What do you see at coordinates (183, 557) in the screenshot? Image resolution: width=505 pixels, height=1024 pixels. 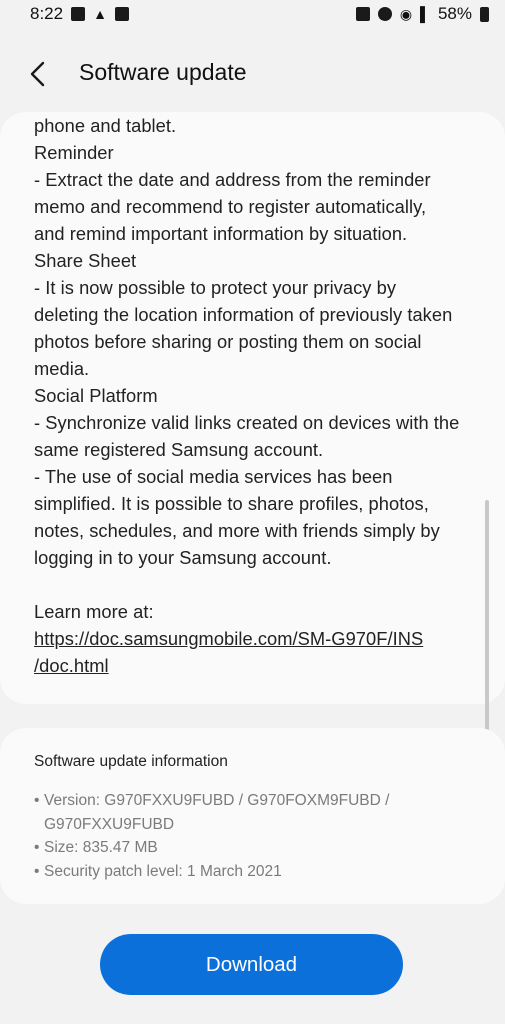 I see `release-note-line: logging in to your Samsung account.` at bounding box center [183, 557].